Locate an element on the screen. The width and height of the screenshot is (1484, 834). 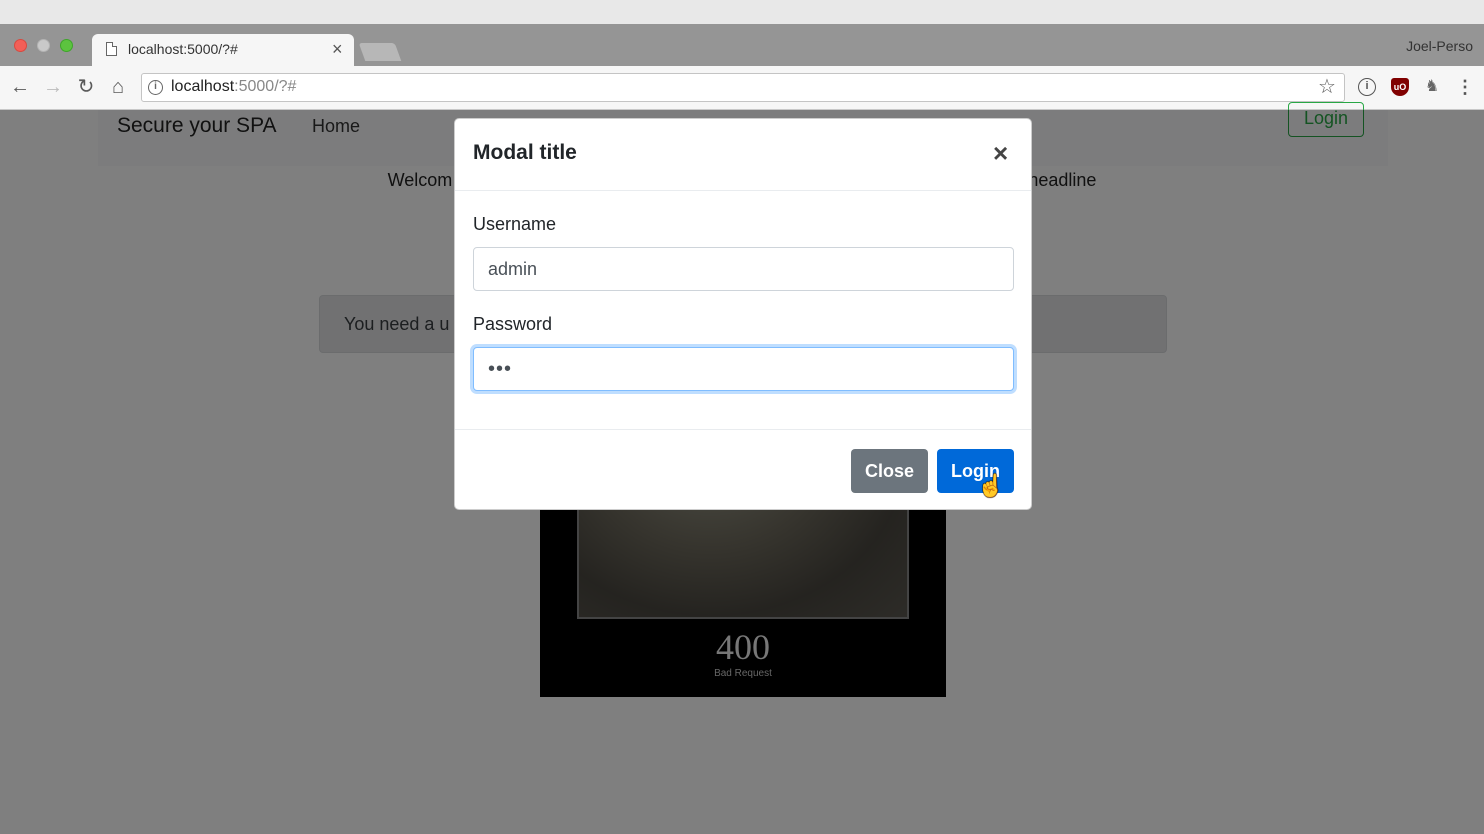
evernote-icon: ♞ is located at coordinates (1432, 87).